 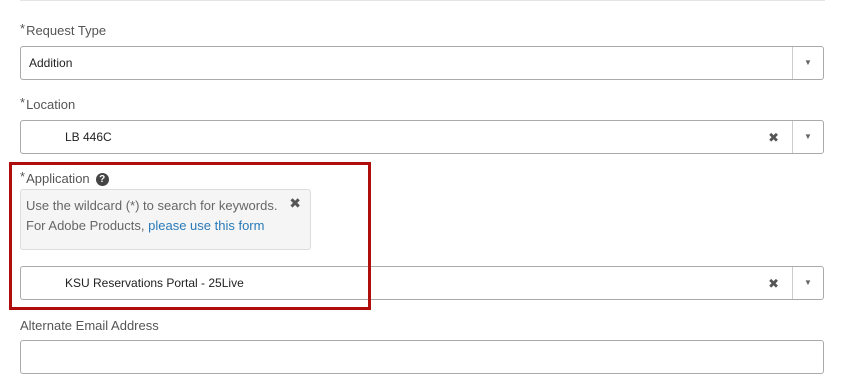 I want to click on help-icon: ?, so click(x=102, y=179).